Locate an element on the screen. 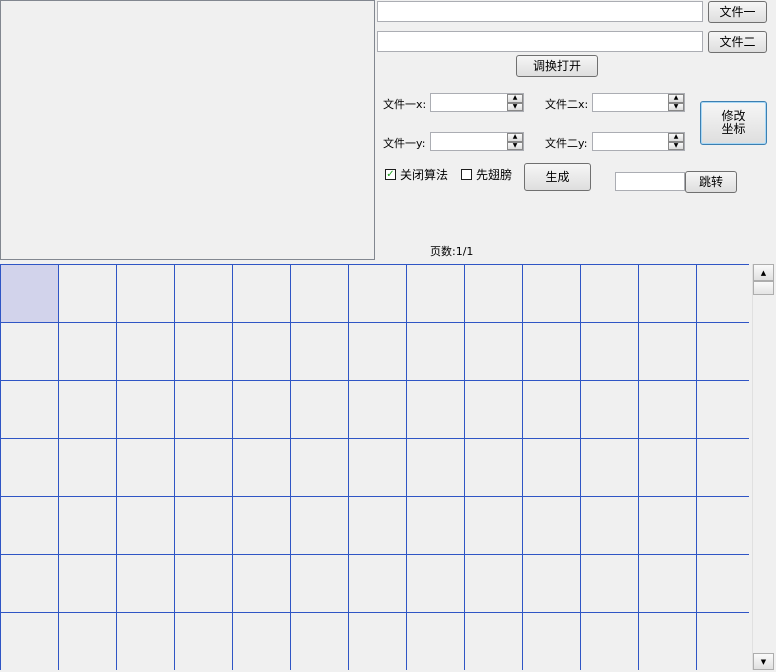 Image resolution: width=776 pixels, height=672 pixels. file2-y-spinner: ▲ ▼ is located at coordinates (638, 141).